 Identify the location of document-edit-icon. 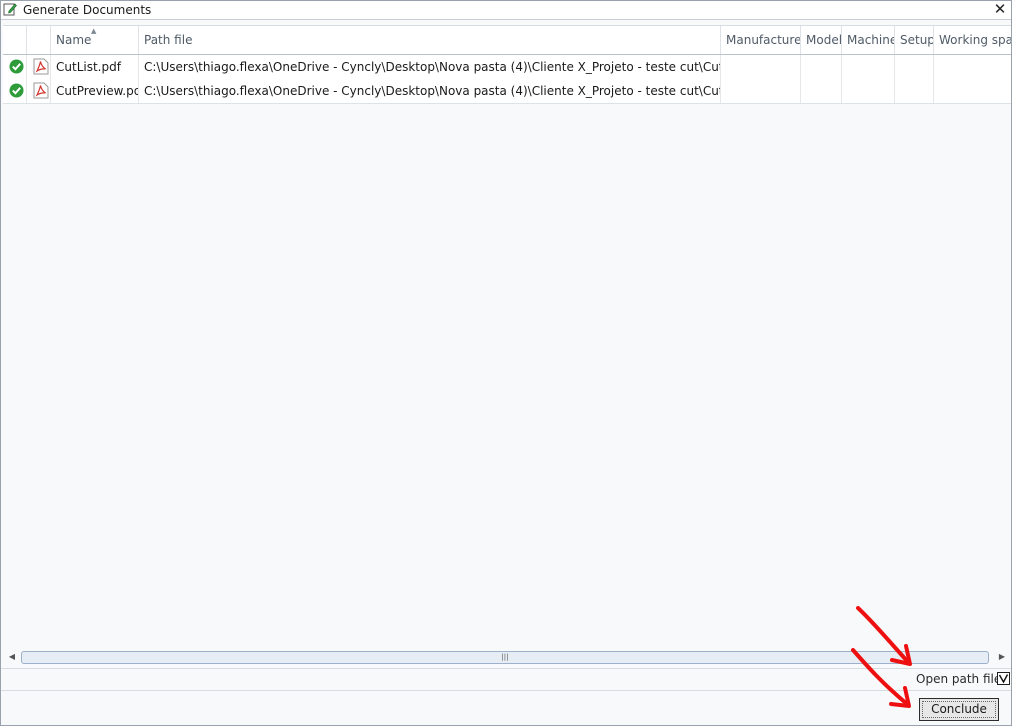
(10, 9).